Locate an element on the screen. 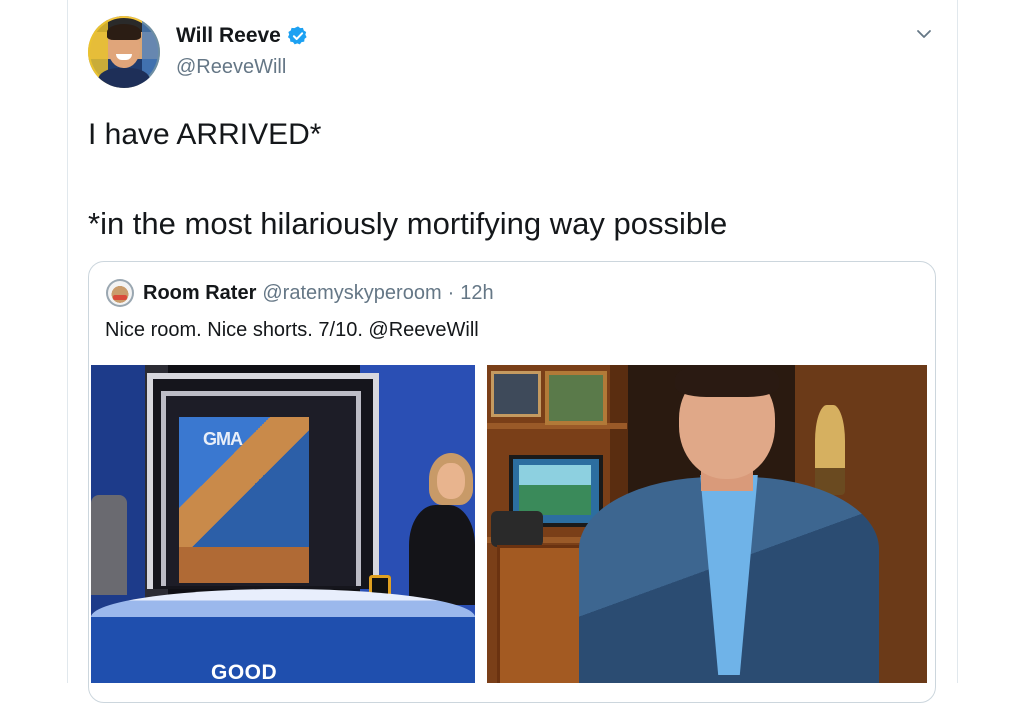 This screenshot has height=703, width=1024. quoted-author-name: Room Rater is located at coordinates (199, 293).